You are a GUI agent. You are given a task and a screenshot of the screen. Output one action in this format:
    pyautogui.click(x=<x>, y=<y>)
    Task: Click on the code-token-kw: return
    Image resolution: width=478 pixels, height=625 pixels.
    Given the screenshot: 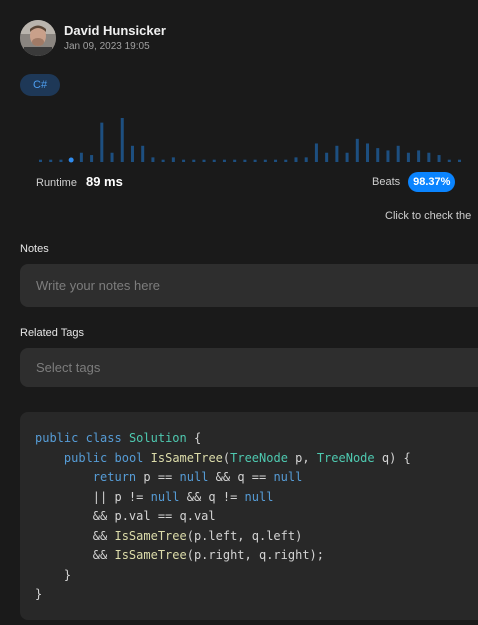 What is the action you would take?
    pyautogui.click(x=114, y=477)
    